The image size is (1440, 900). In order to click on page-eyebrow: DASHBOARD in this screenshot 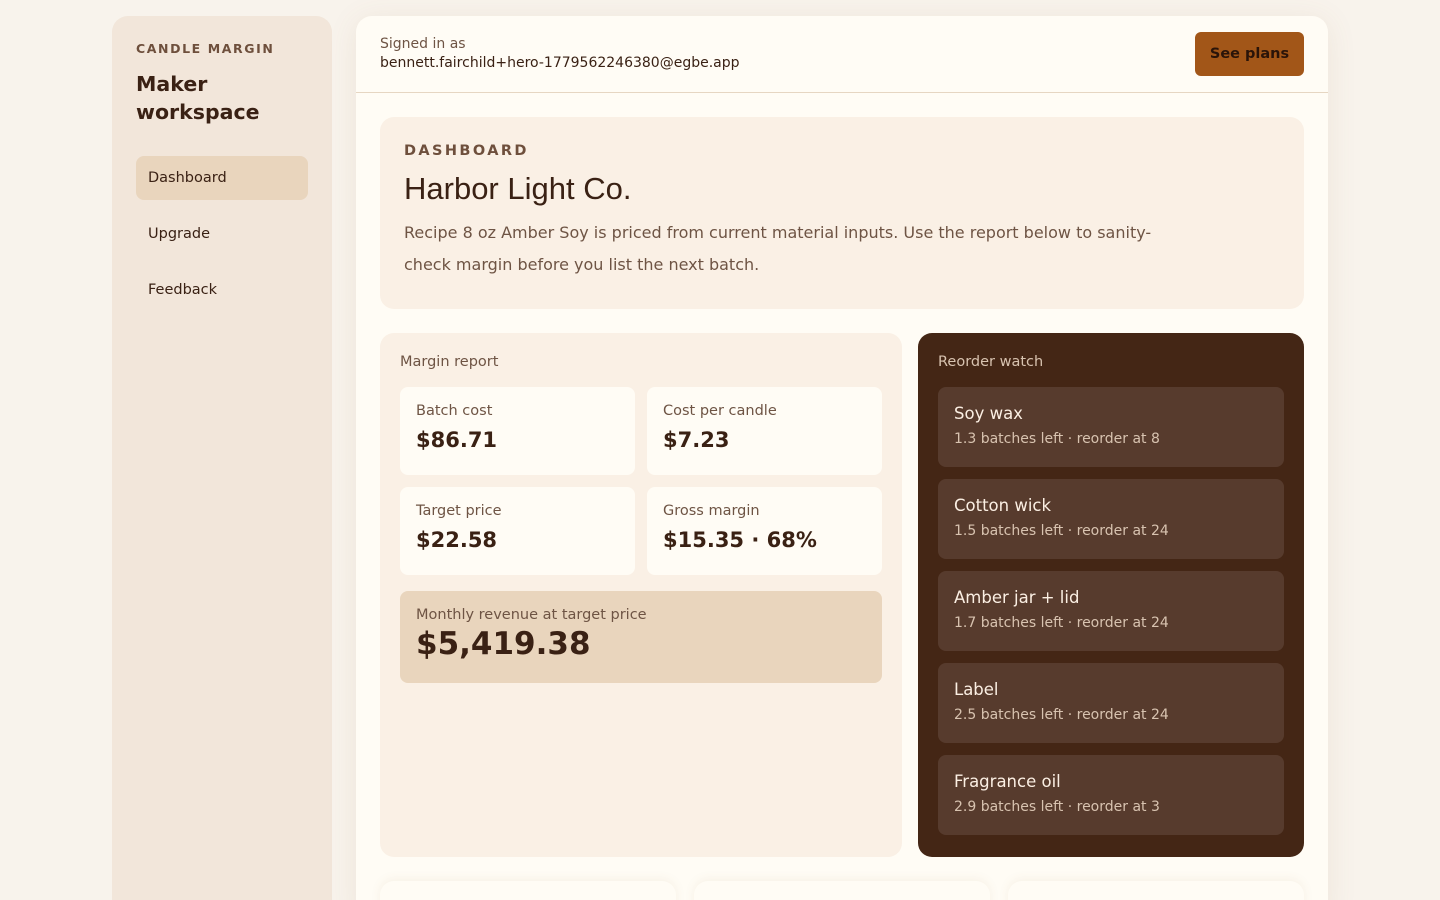, I will do `click(466, 151)`.